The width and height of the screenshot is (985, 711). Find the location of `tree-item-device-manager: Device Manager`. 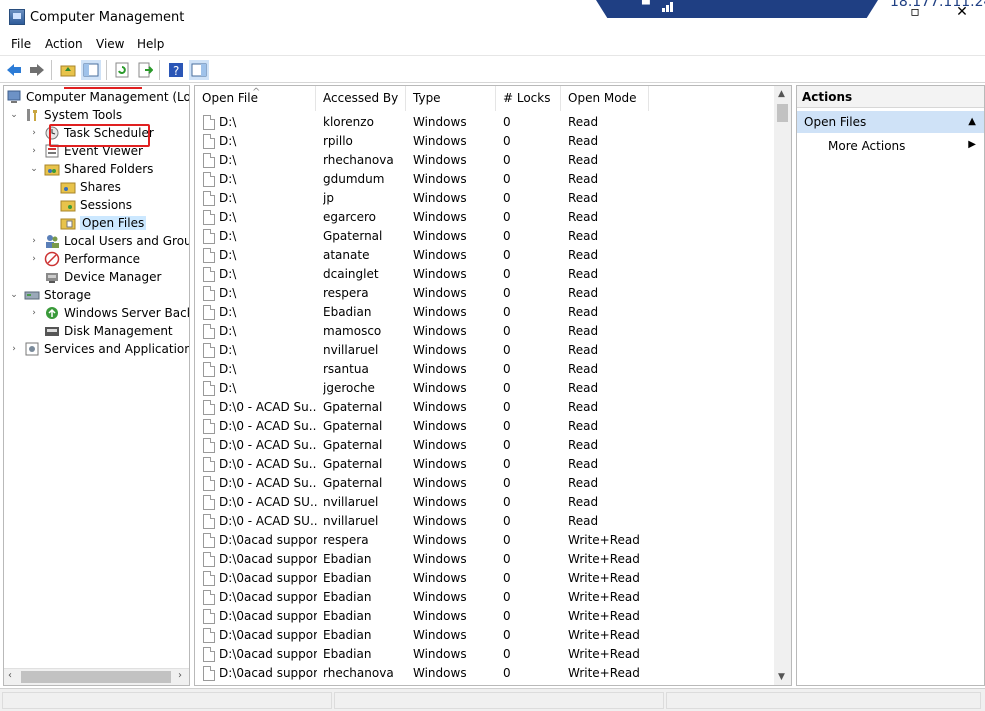

tree-item-device-manager: Device Manager is located at coordinates (102, 277).